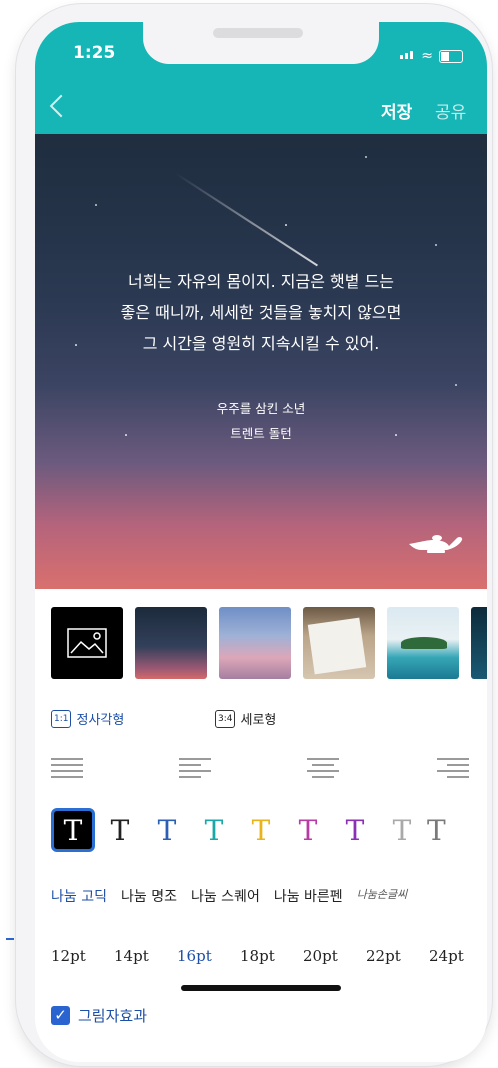 The height and width of the screenshot is (1068, 498). I want to click on color-yellow-chip: T, so click(261, 830).